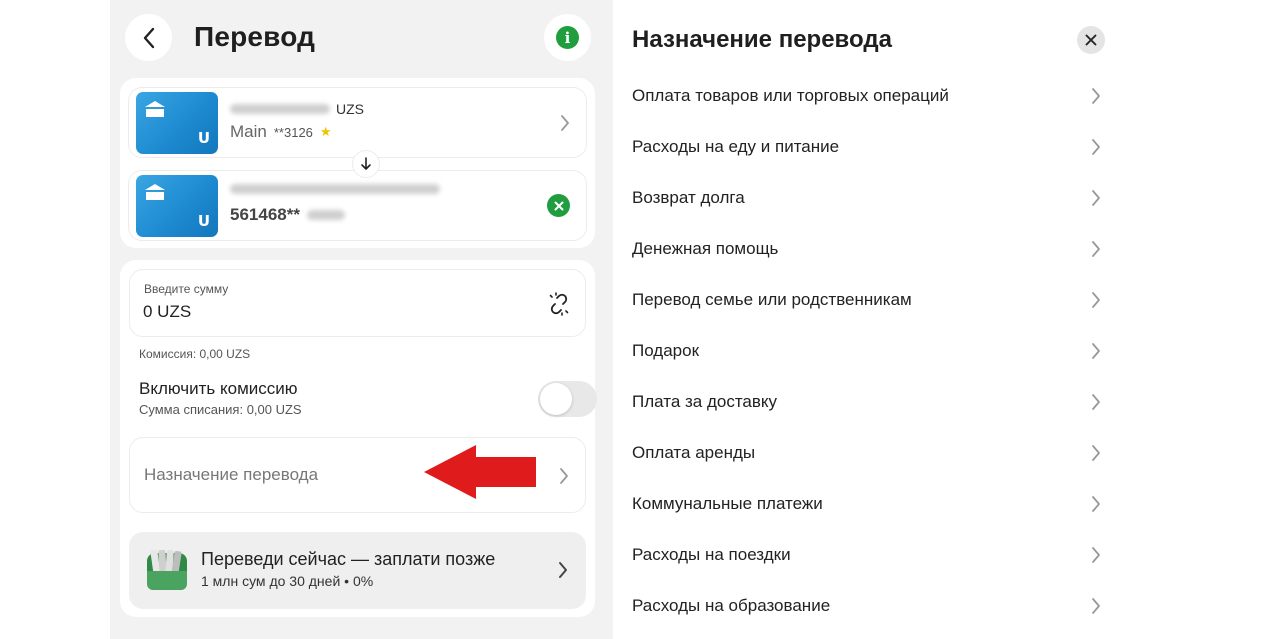  I want to click on purpose-option: Подарок, so click(946, 350).